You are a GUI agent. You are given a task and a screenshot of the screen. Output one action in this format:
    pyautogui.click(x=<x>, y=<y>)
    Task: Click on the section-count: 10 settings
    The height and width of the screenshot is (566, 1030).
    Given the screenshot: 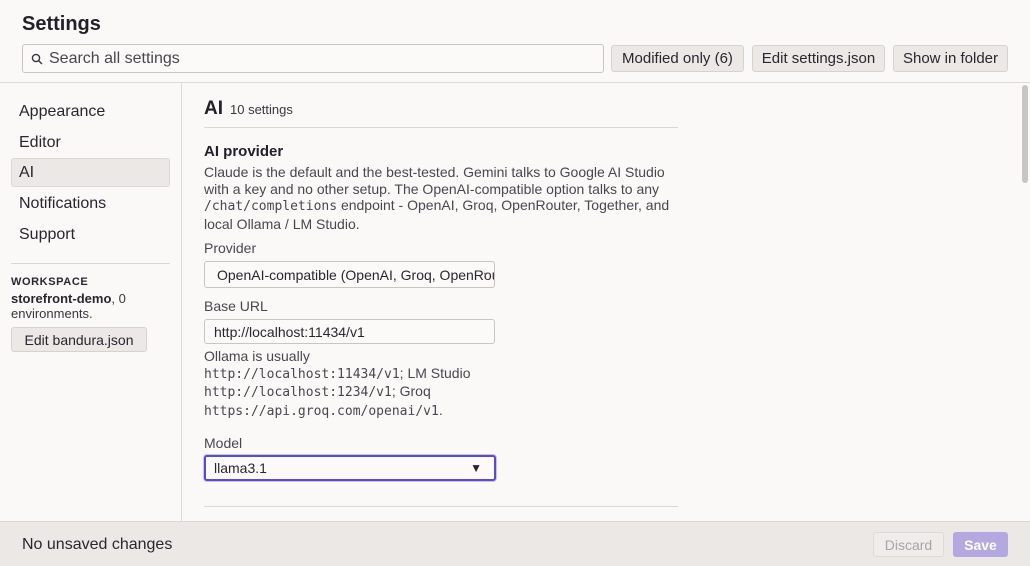 What is the action you would take?
    pyautogui.click(x=261, y=109)
    